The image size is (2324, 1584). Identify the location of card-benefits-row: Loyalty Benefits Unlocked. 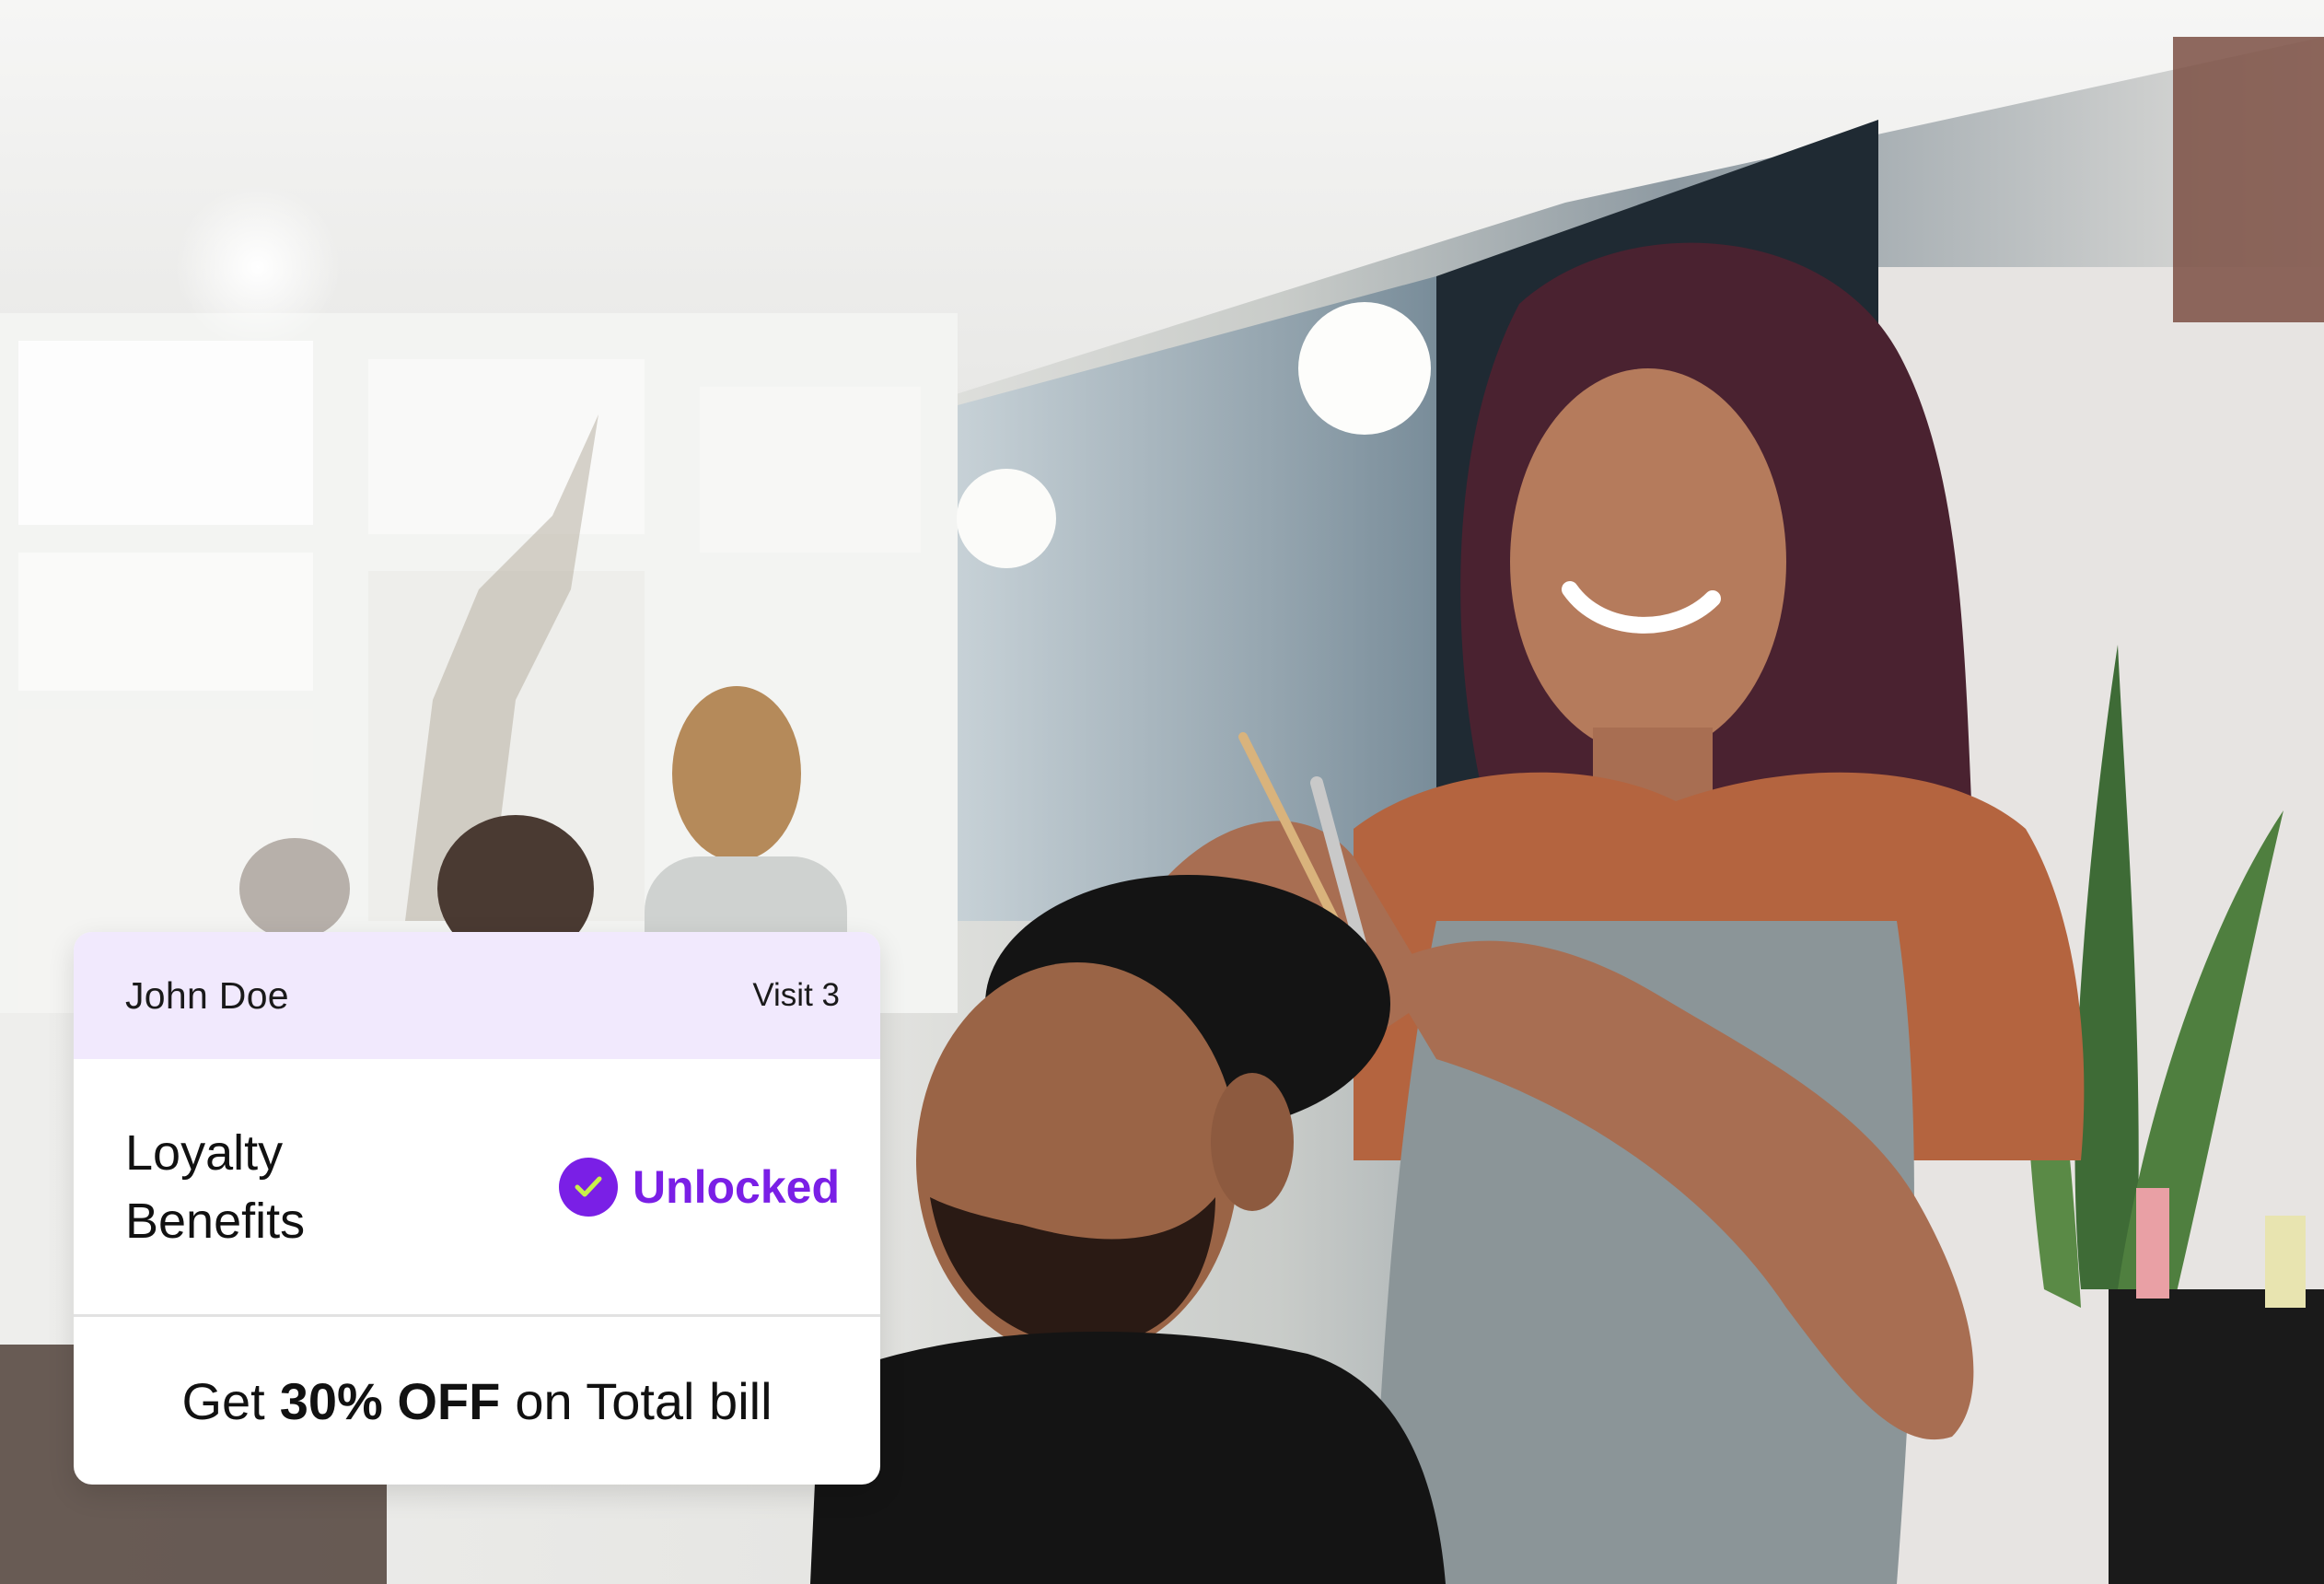
(477, 1188).